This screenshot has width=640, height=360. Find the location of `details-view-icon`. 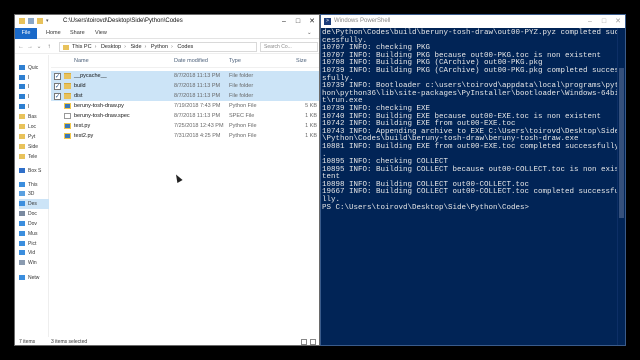

details-view-icon is located at coordinates (304, 342).